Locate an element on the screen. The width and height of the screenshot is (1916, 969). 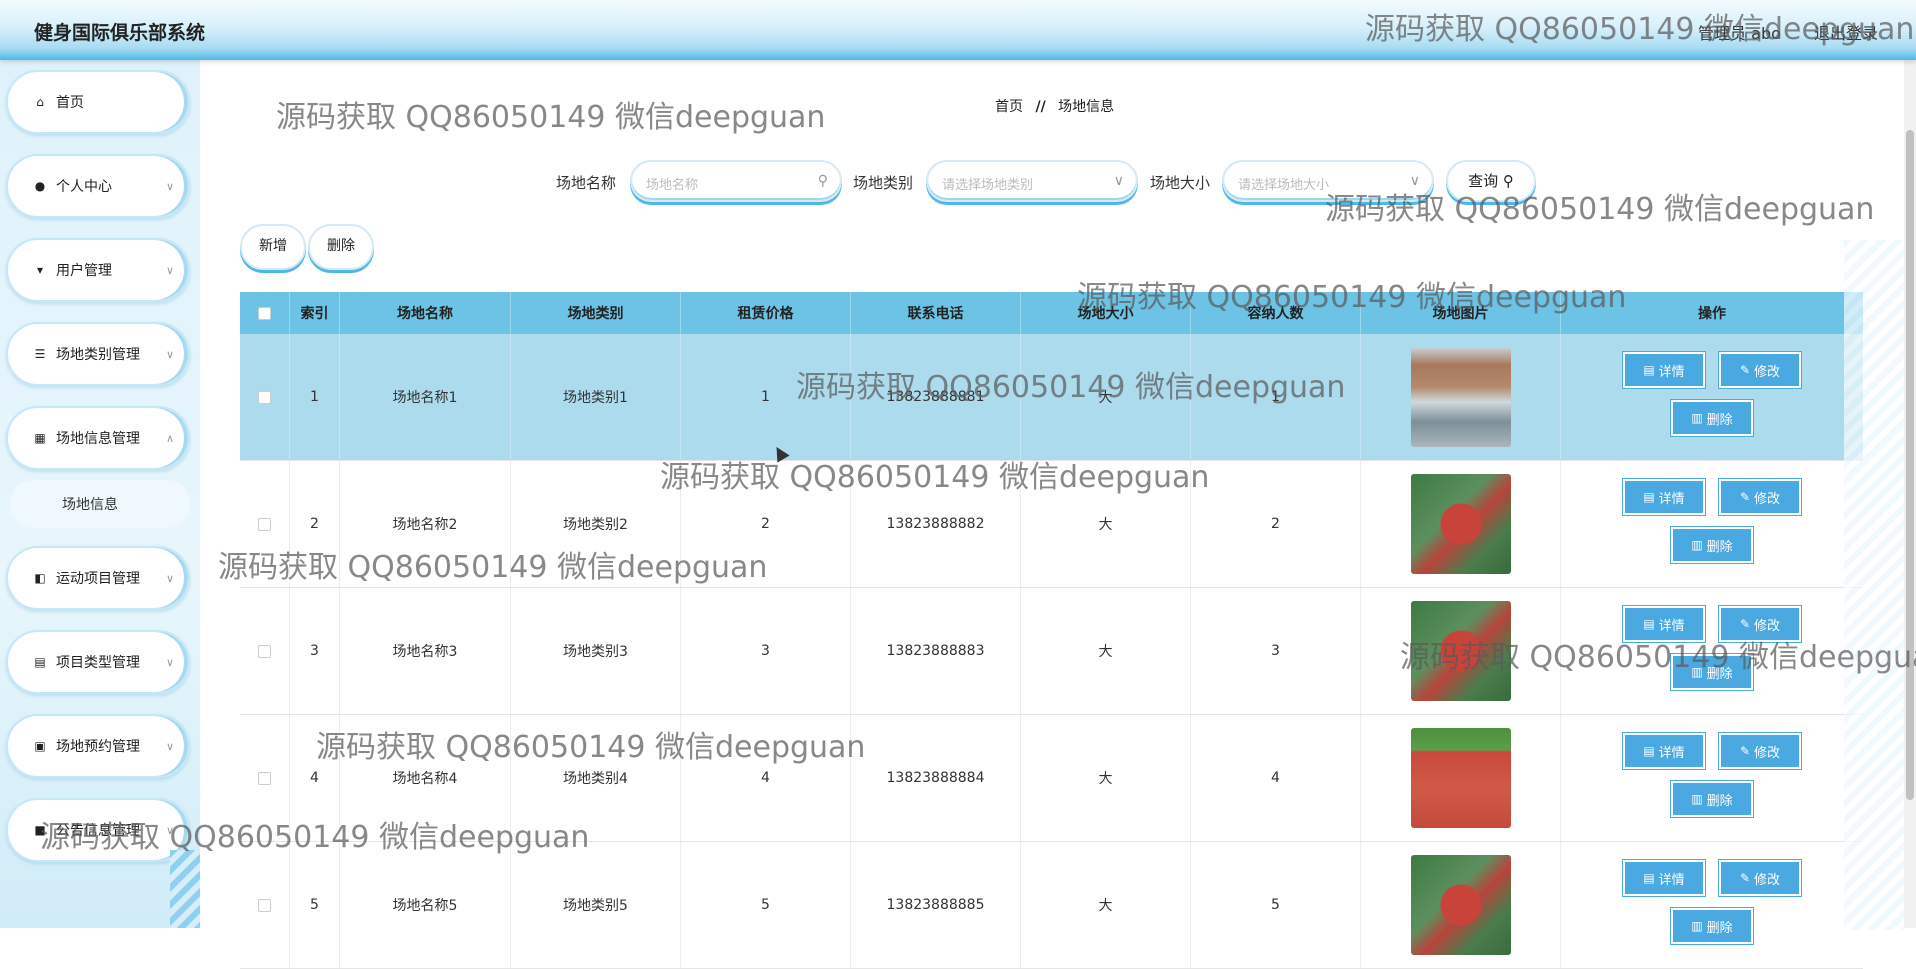
venue-type-placeholder: 请选择场地类别 is located at coordinates (988, 185).